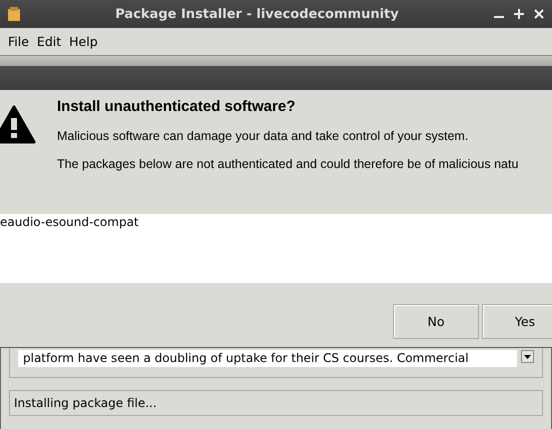 Image resolution: width=552 pixels, height=429 pixels. I want to click on yes-button: Yes, so click(517, 321).